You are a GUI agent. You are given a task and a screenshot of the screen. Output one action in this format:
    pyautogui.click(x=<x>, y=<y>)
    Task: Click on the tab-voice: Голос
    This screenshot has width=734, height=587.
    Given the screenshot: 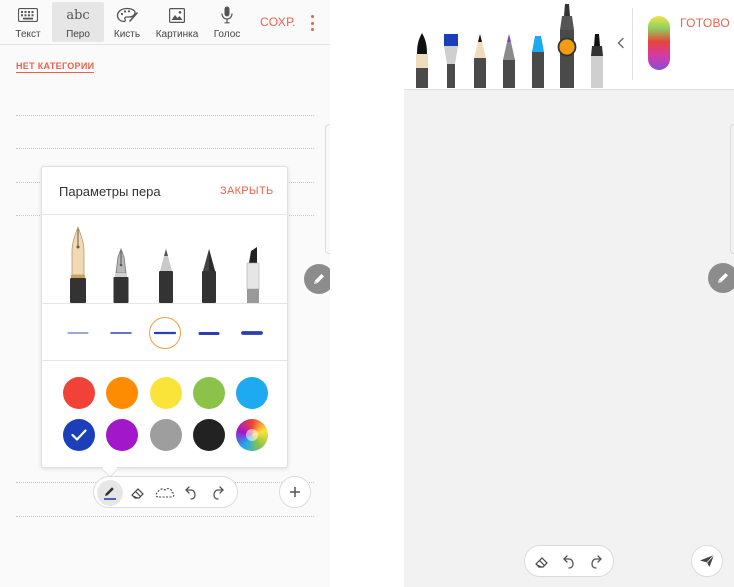 What is the action you would take?
    pyautogui.click(x=227, y=22)
    